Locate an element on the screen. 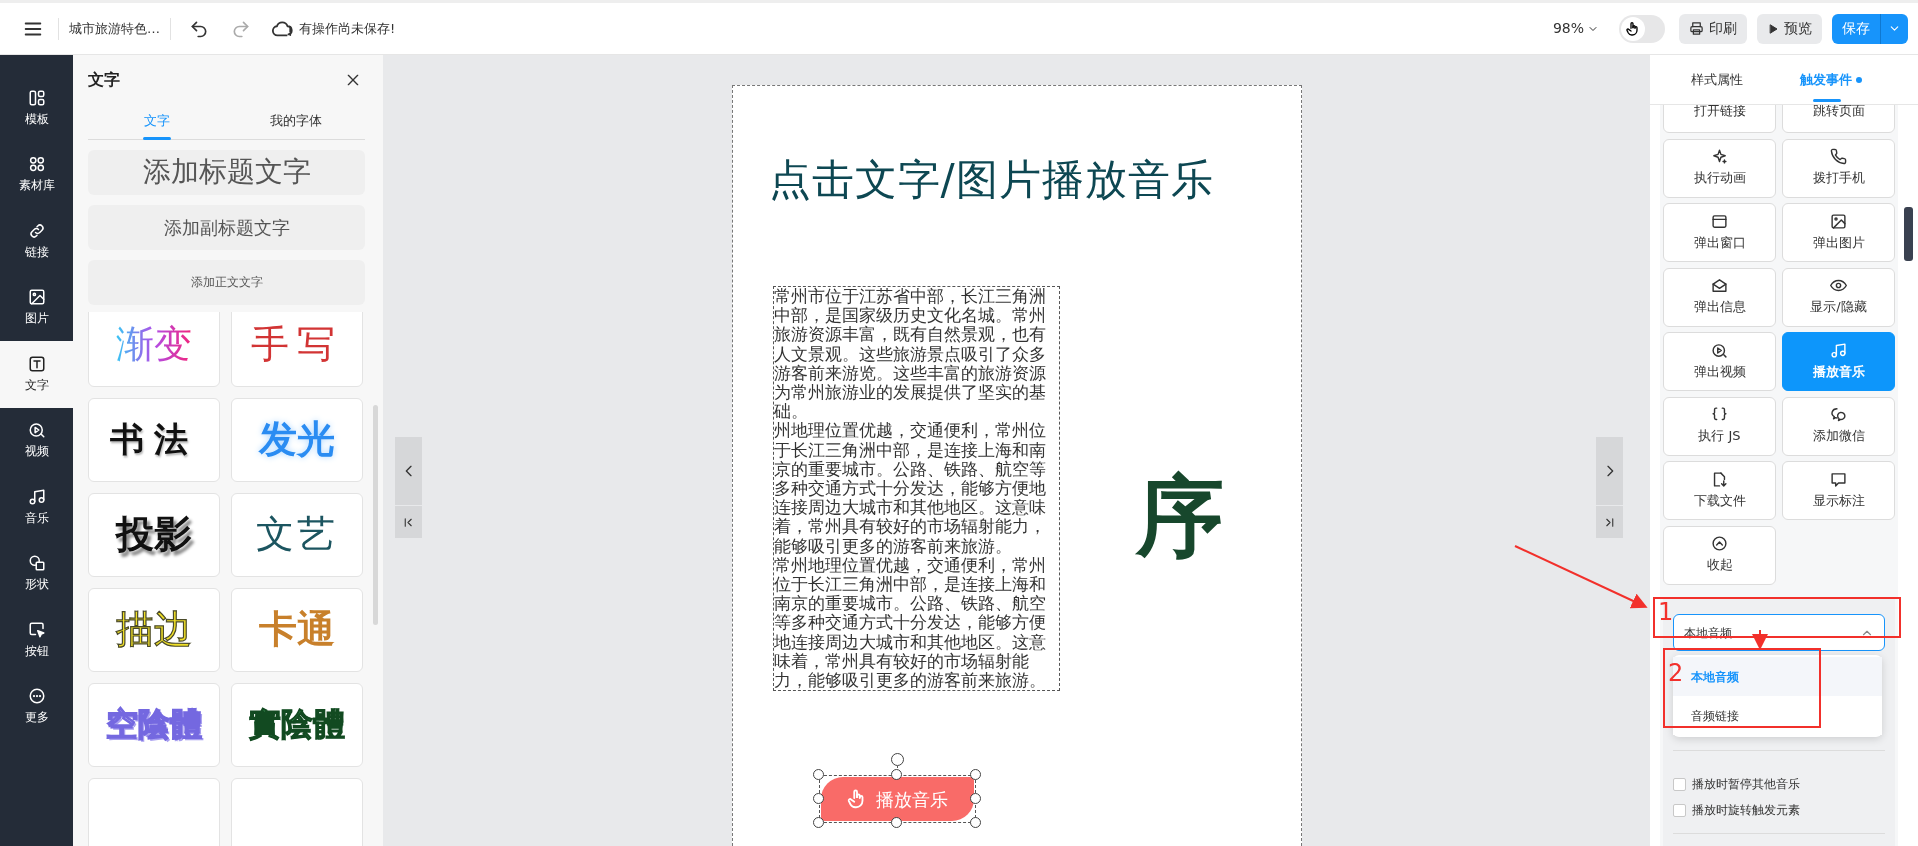  text-style-sample: 實陰體 is located at coordinates (297, 724).